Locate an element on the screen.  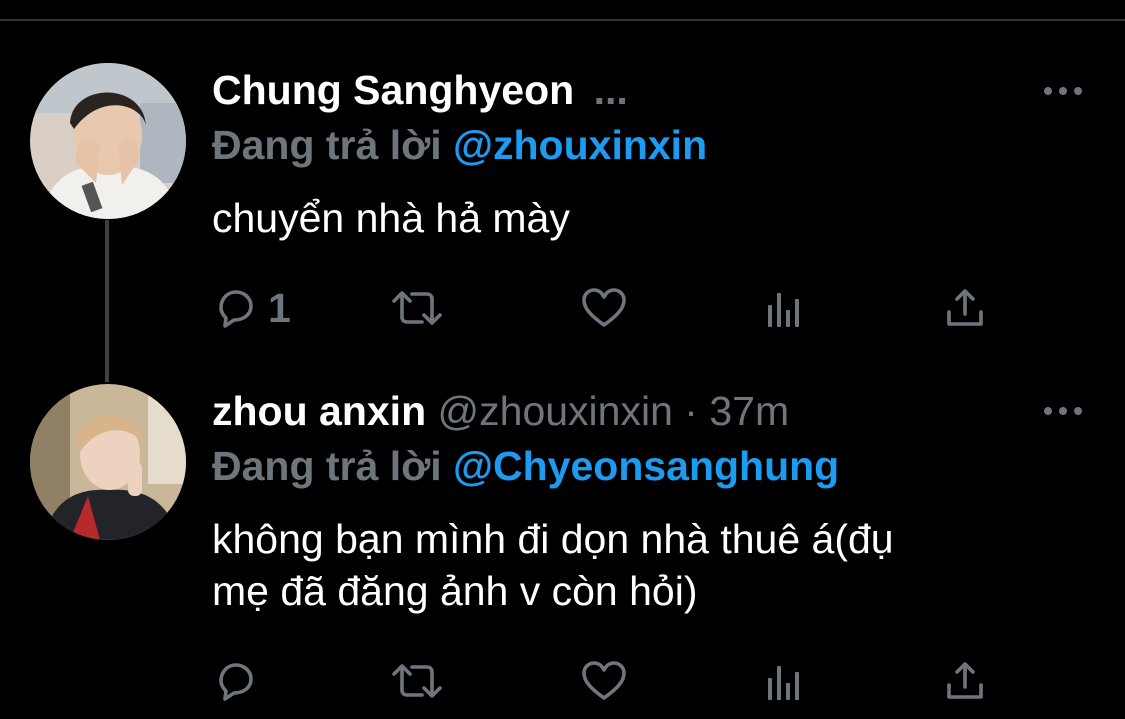
thread-connector-line is located at coordinates (107, 301).